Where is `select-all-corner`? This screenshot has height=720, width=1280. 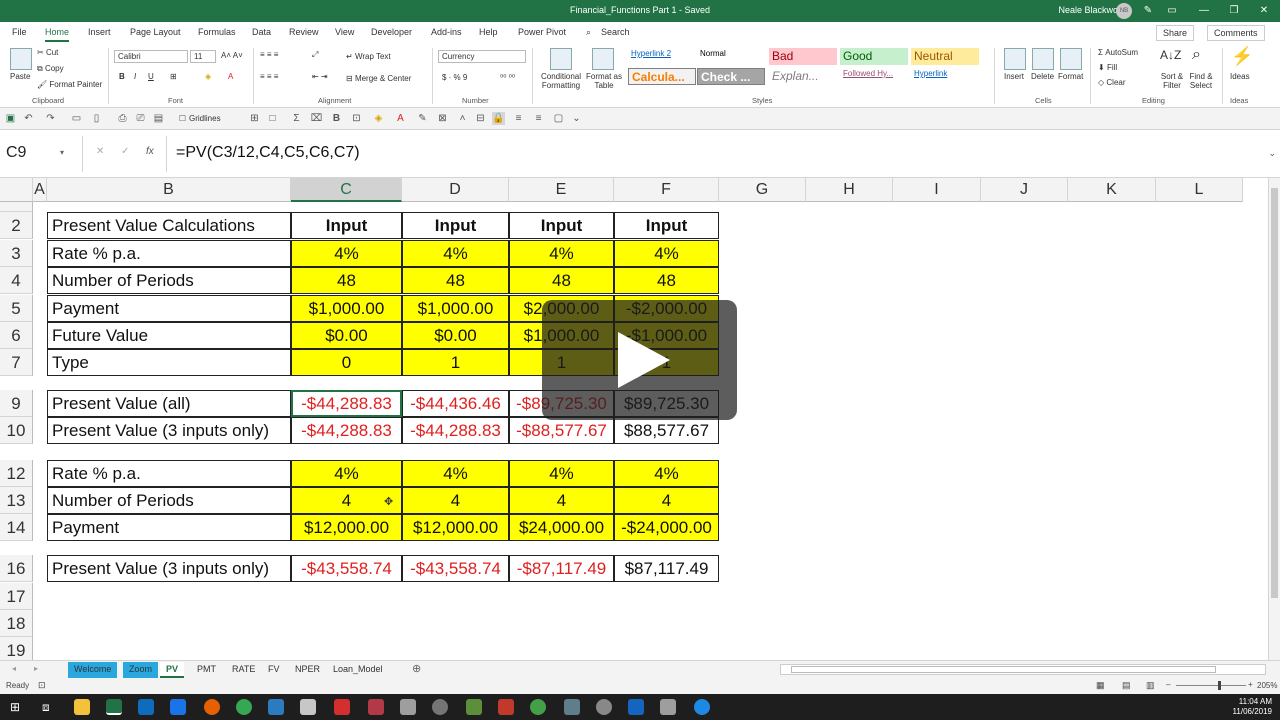 select-all-corner is located at coordinates (16, 190).